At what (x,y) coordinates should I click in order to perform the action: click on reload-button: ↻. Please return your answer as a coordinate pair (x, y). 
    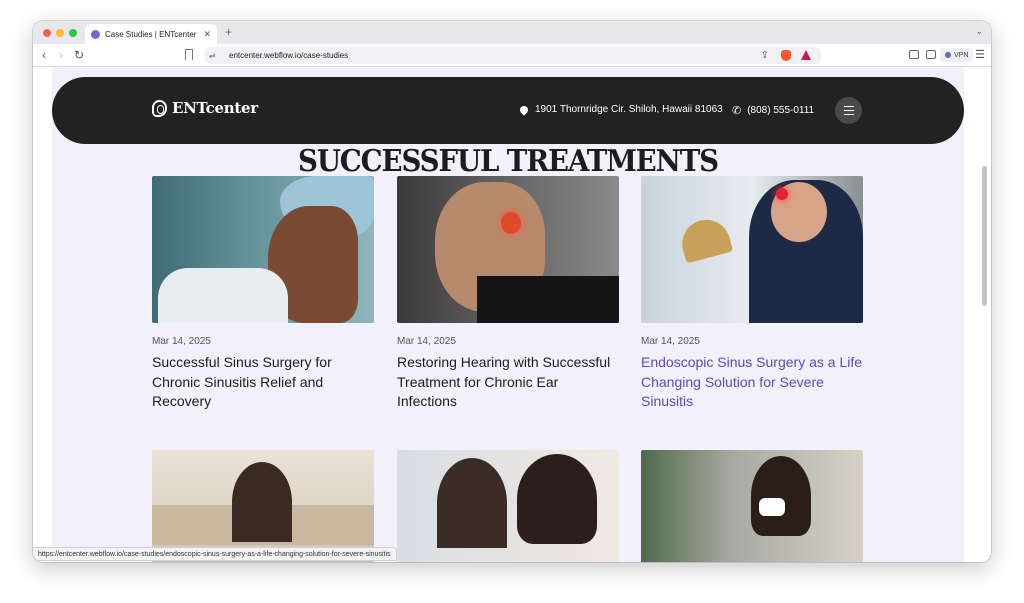
    Looking at the image, I should click on (79, 55).